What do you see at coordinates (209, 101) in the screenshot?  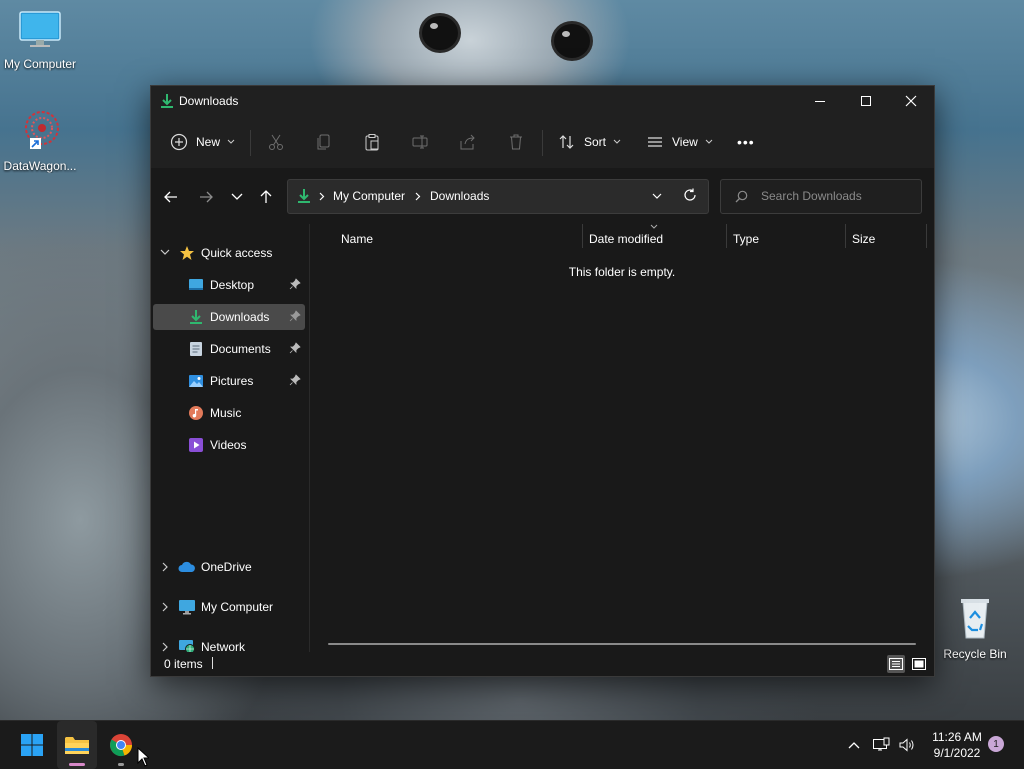 I see `window-title: Downloads` at bounding box center [209, 101].